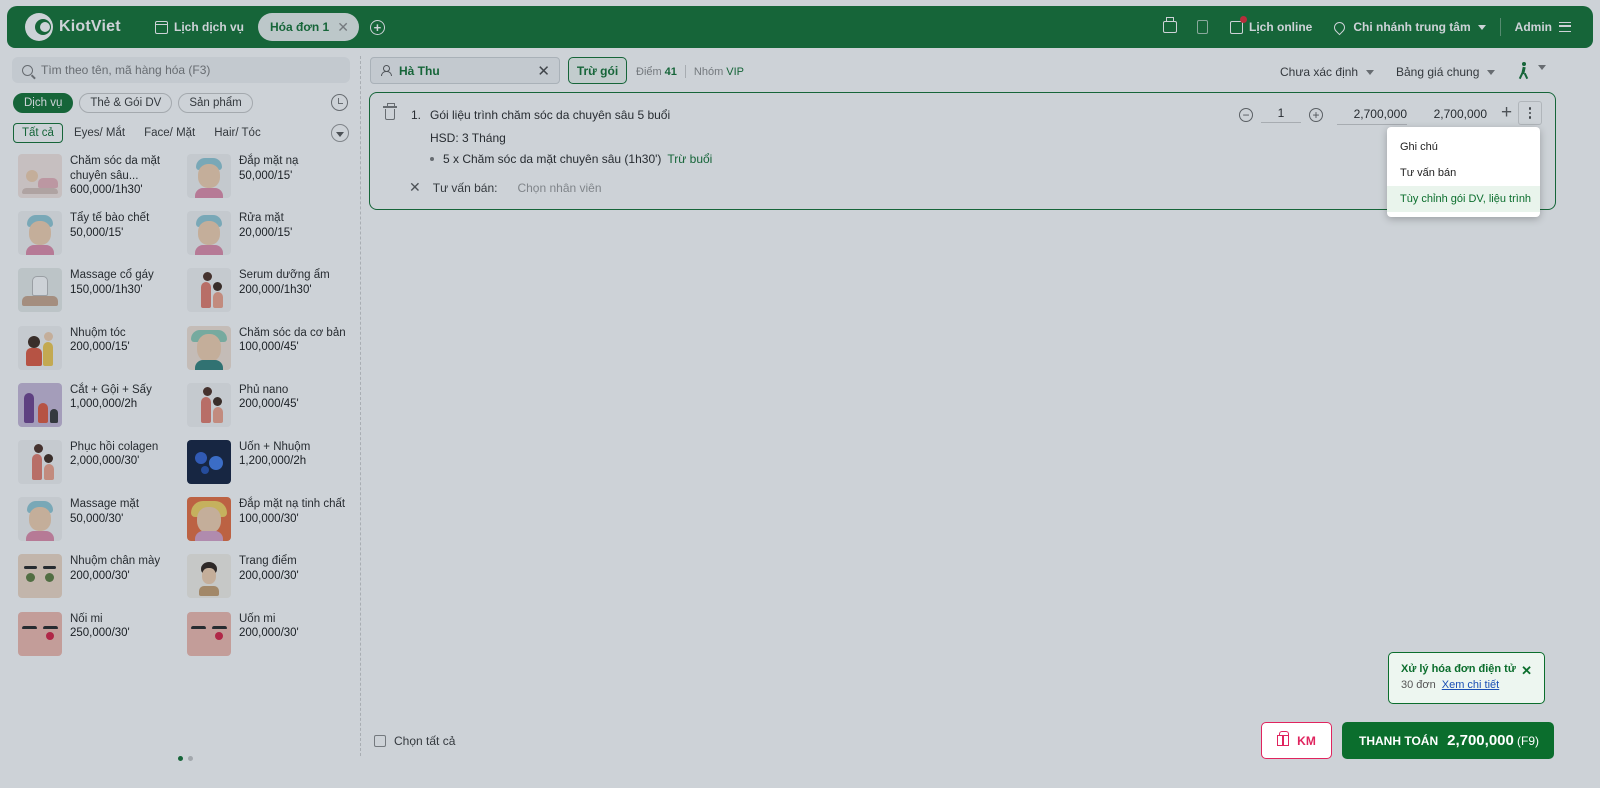  Describe the element at coordinates (102, 409) in the screenshot. I see `product-item: Cắt + Gội + Sấy 1,000,000/2h` at that location.